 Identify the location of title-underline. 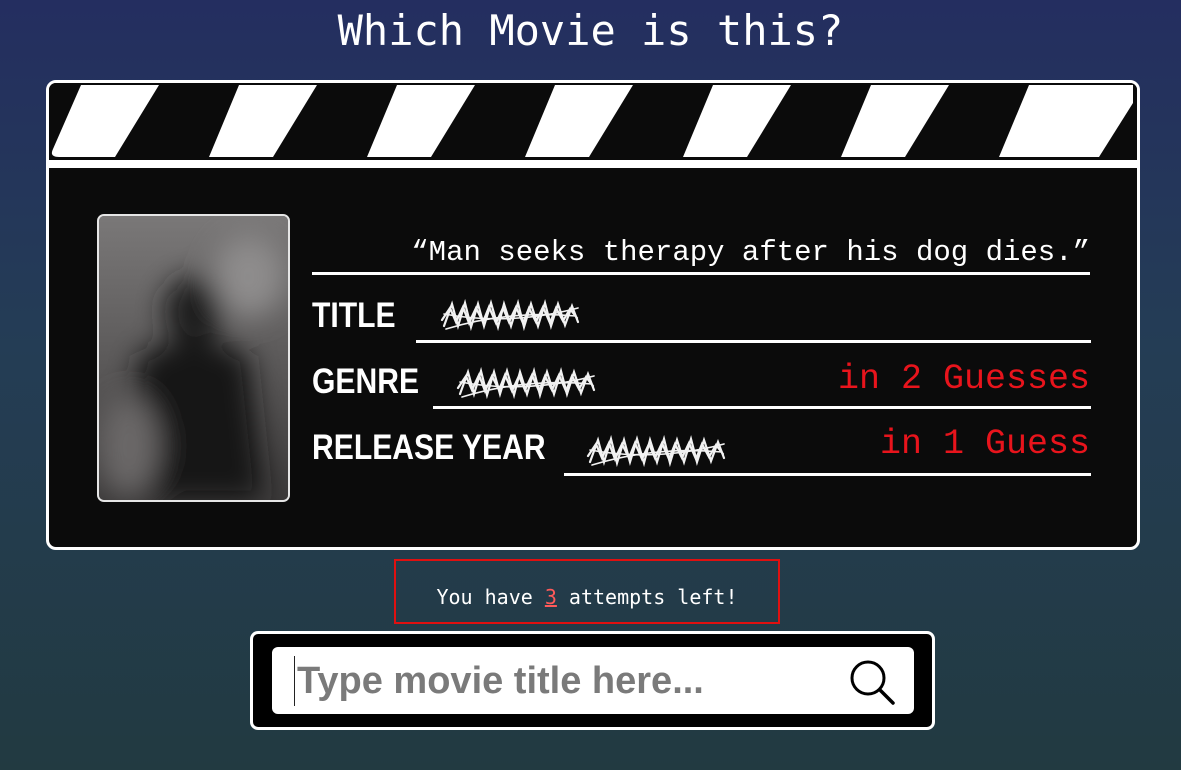
(753, 341).